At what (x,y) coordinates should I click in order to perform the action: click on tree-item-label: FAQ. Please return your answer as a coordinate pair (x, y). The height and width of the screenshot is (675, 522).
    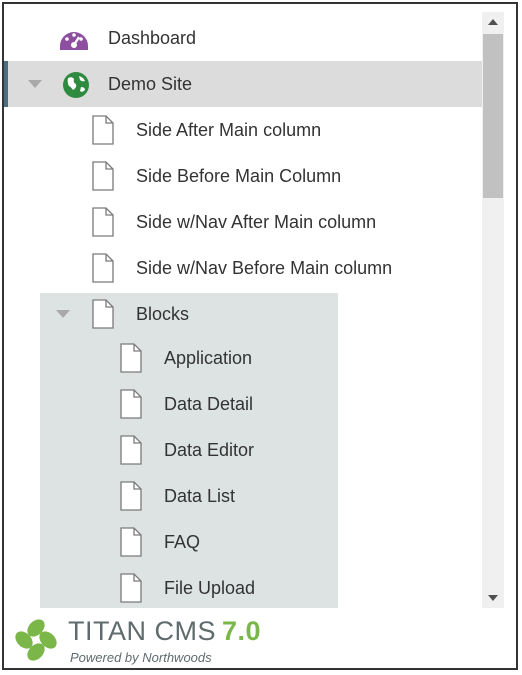
    Looking at the image, I should click on (182, 542).